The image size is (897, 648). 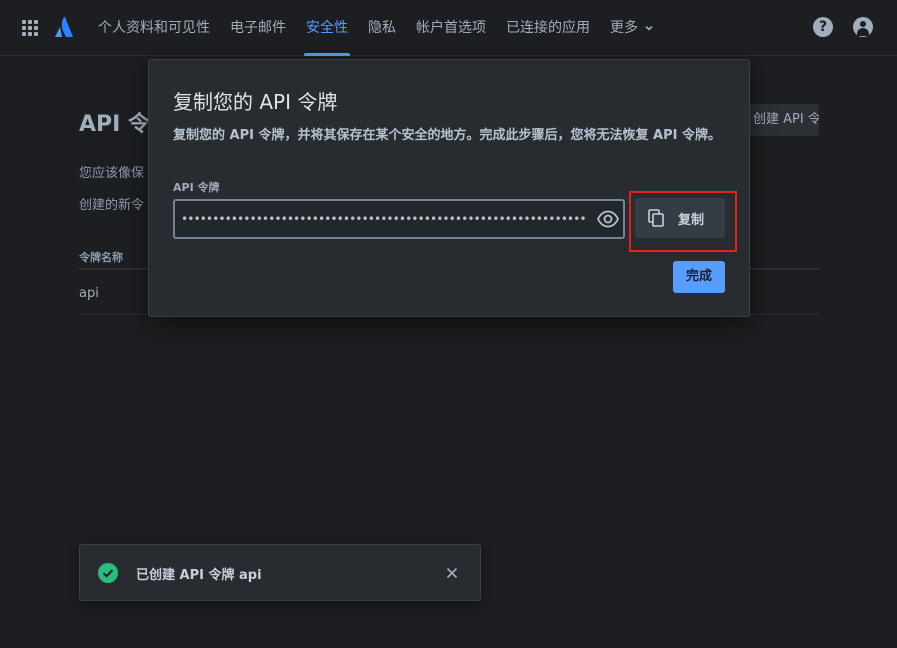 I want to click on token-input, so click(x=384, y=219).